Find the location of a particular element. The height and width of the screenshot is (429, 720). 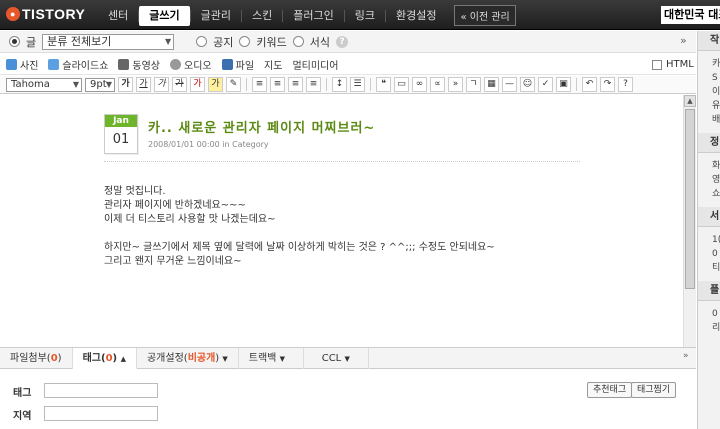

fetch-tag-button: 태그찜기 is located at coordinates (654, 390).